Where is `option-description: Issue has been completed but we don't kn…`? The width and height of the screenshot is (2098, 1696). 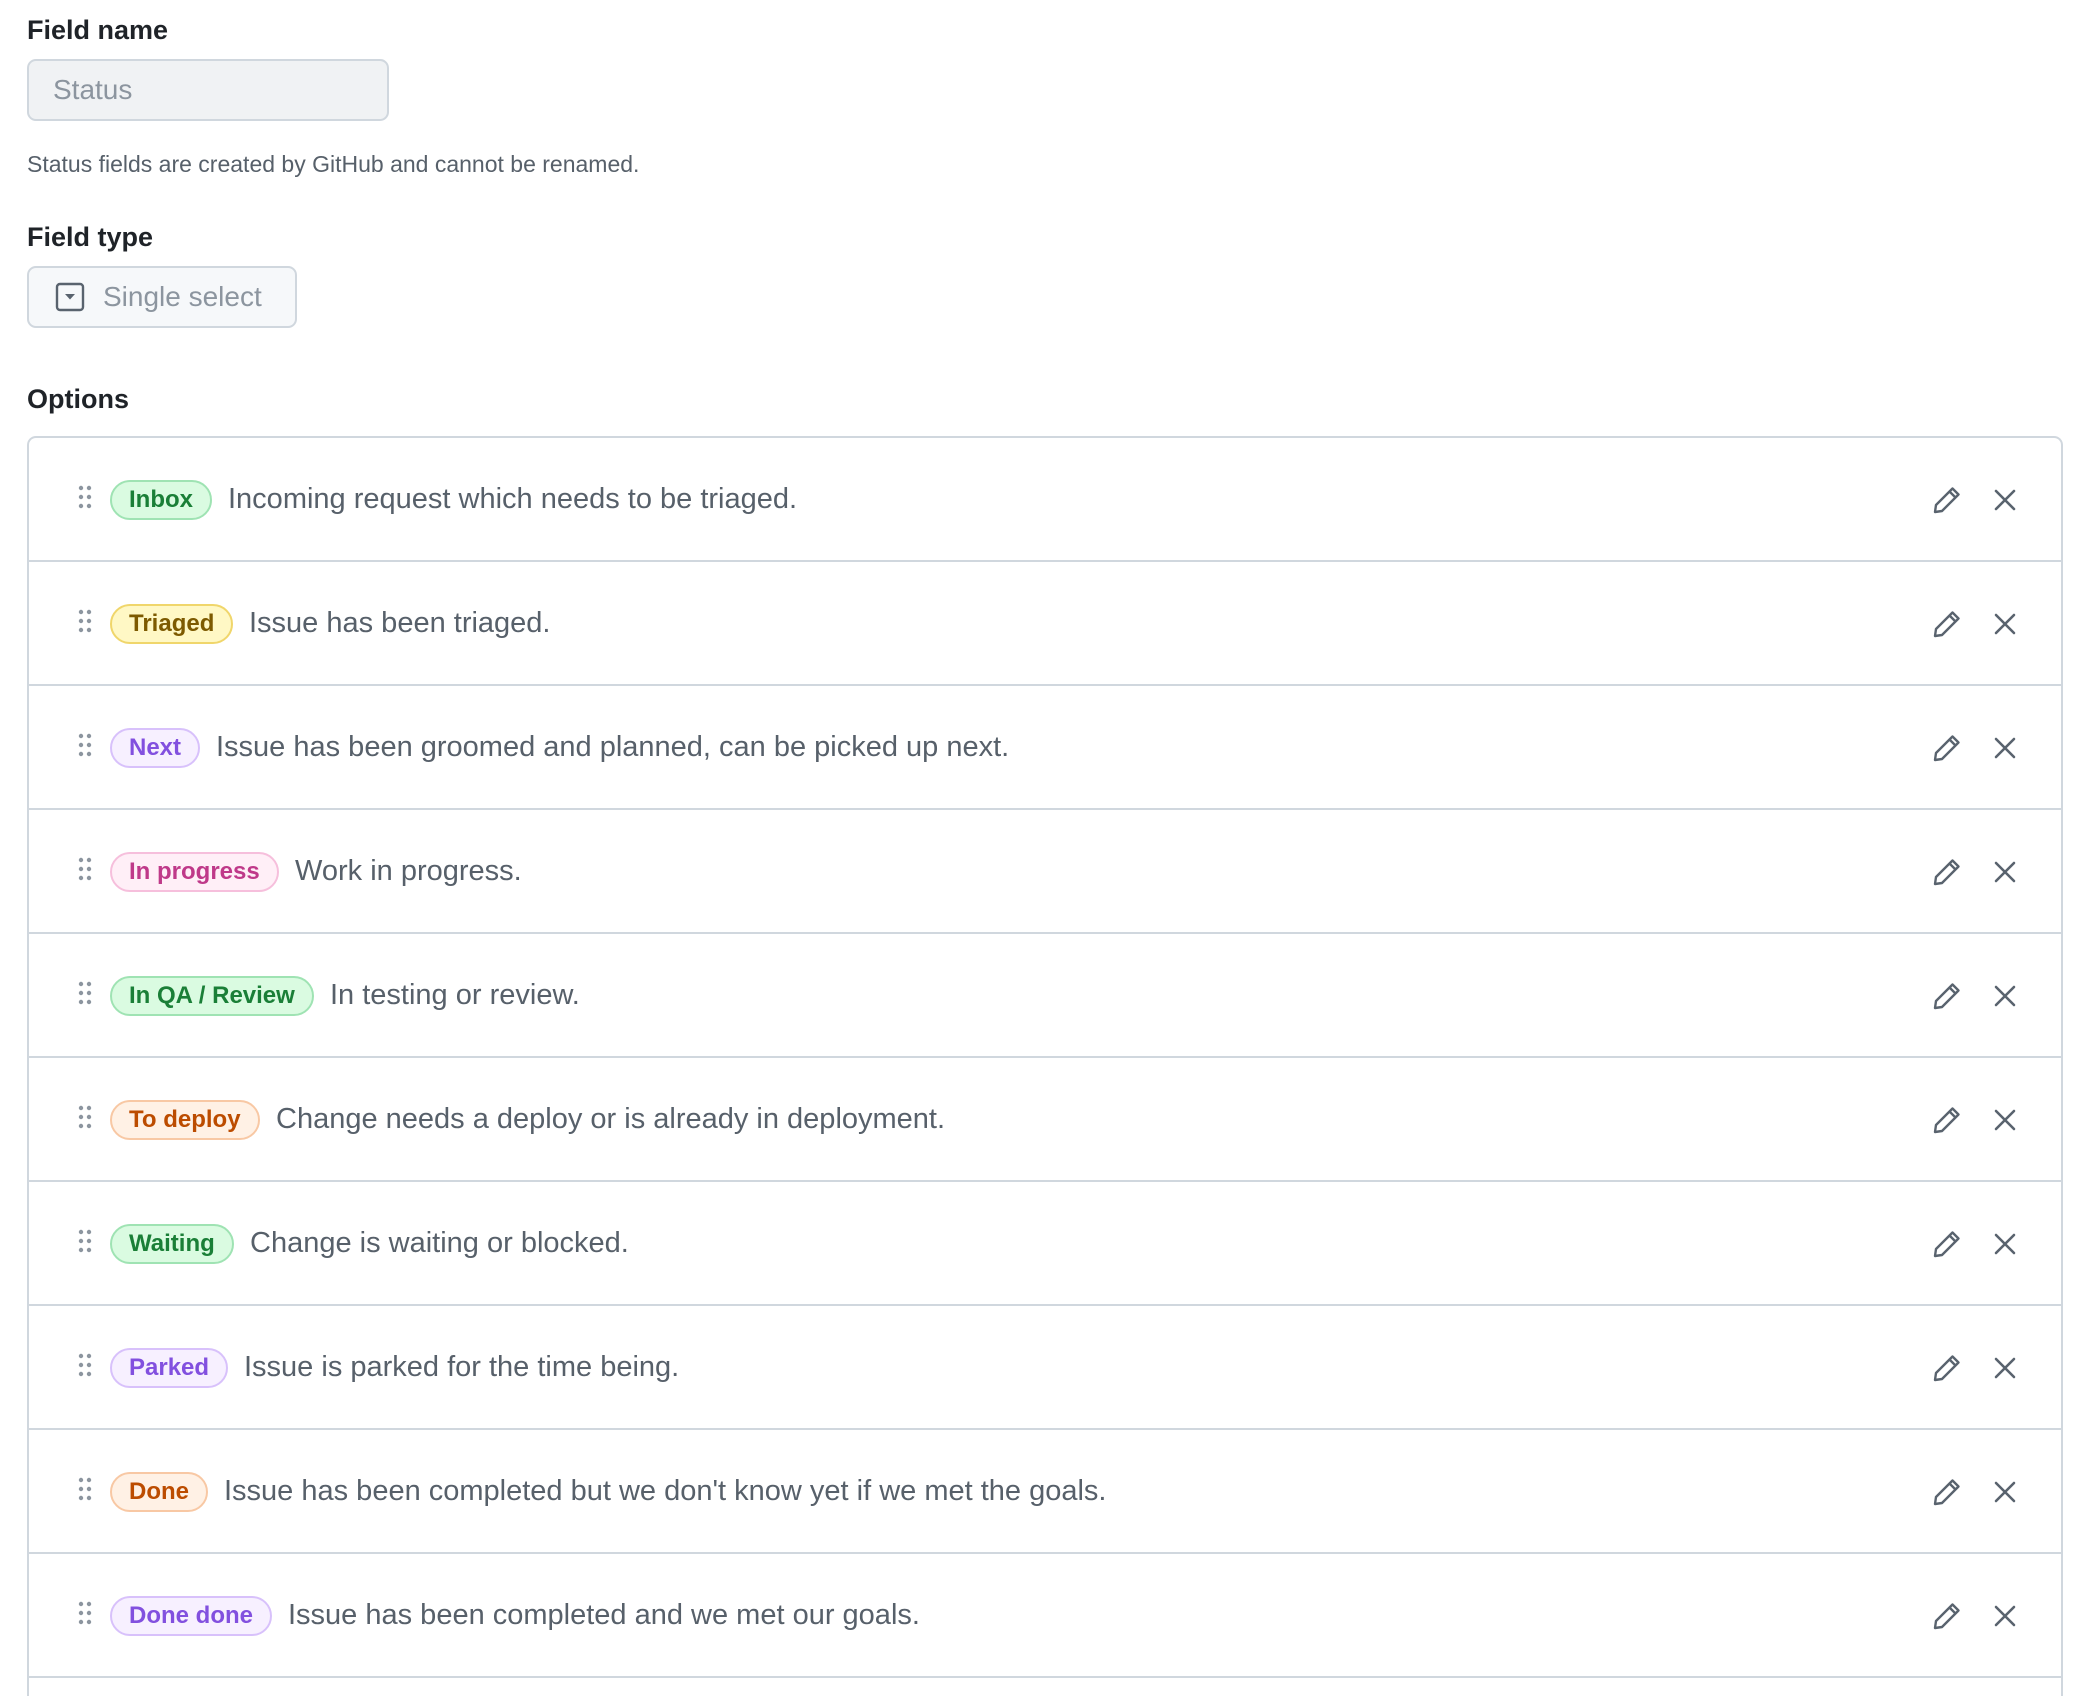
option-description: Issue has been completed but we don't kn… is located at coordinates (665, 1491).